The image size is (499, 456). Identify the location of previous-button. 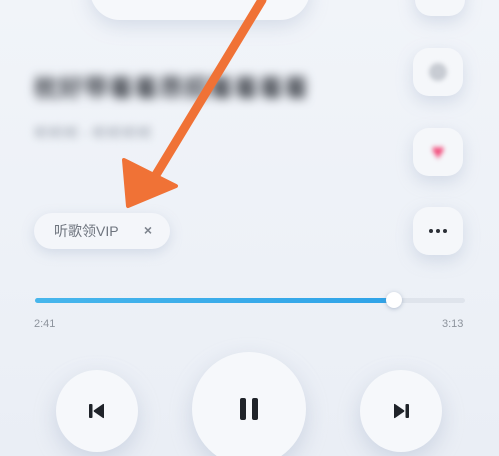
(97, 411).